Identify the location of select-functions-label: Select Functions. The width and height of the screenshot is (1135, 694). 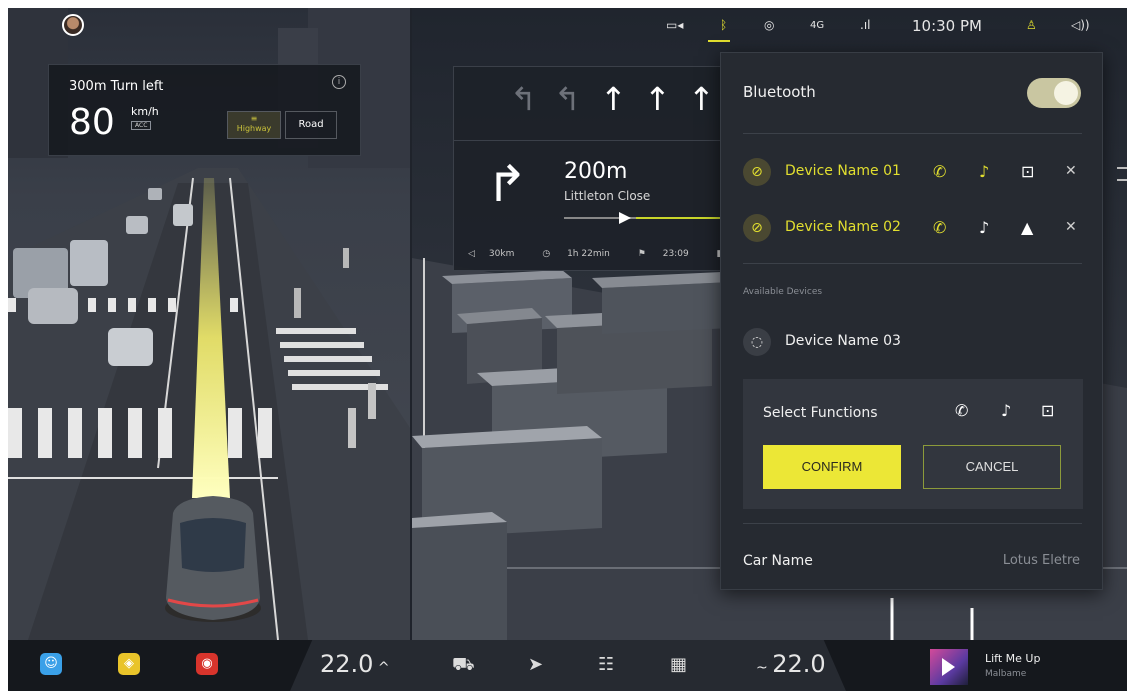
(820, 413).